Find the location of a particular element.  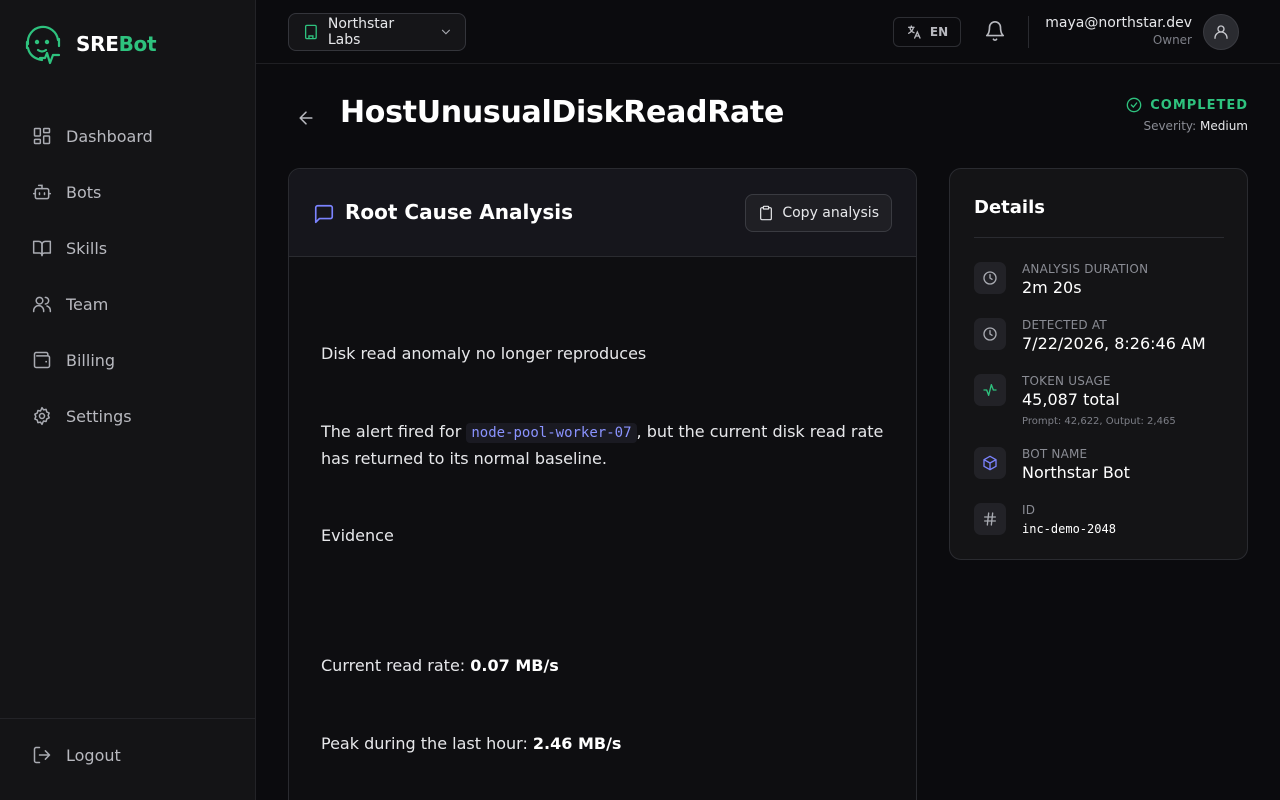

sidebar-item-label: Bots is located at coordinates (84, 192).